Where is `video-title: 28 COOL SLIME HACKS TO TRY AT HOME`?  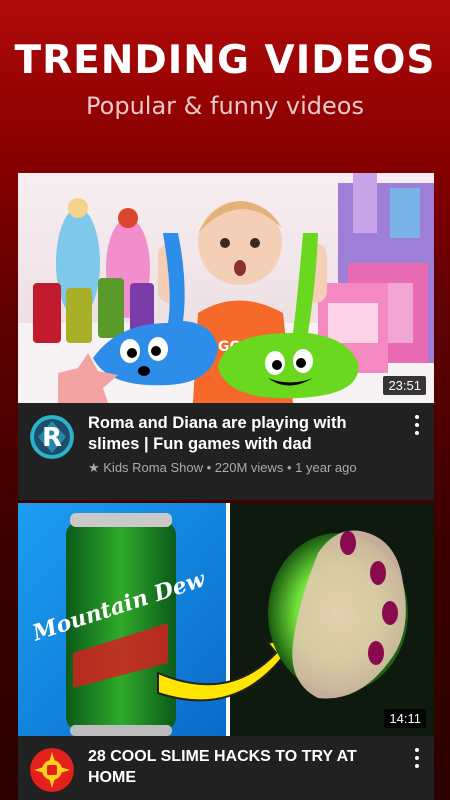
video-title: 28 COOL SLIME HACKS TO TRY AT HOME is located at coordinates (243, 767).